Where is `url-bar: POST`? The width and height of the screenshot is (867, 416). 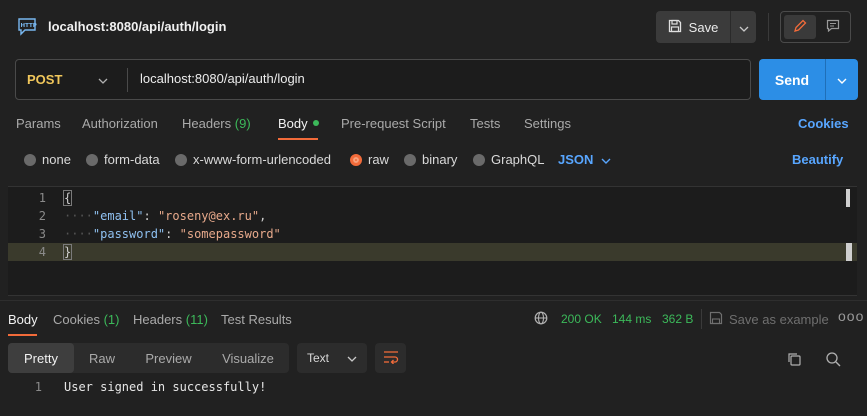 url-bar: POST is located at coordinates (383, 79).